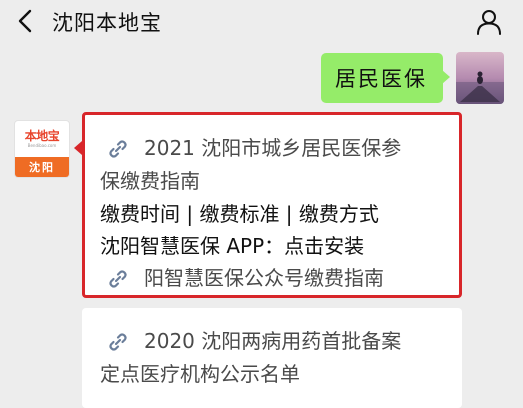 The height and width of the screenshot is (408, 523). What do you see at coordinates (239, 214) in the screenshot?
I see `guide-topics-line: 缴费时间 | 缴费标准 | 缴费方式` at bounding box center [239, 214].